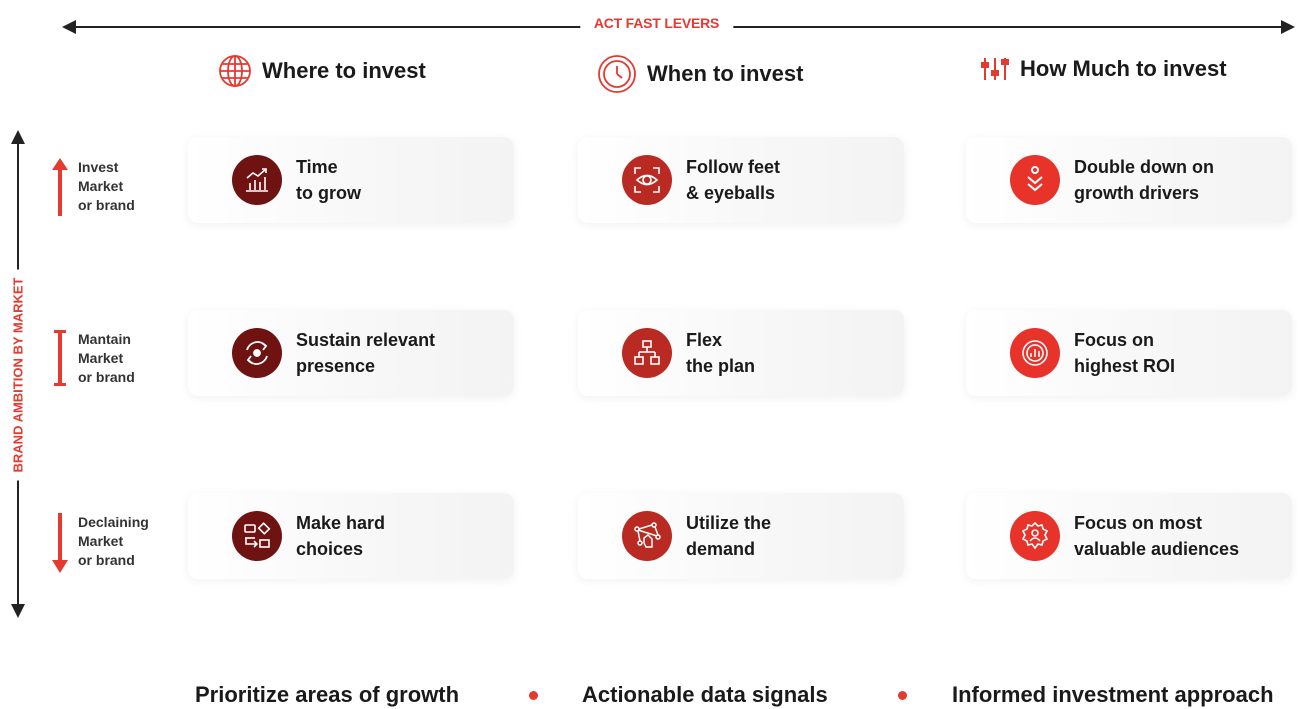 Image resolution: width=1313 pixels, height=709 pixels. What do you see at coordinates (721, 366) in the screenshot?
I see `card-text: the plan` at bounding box center [721, 366].